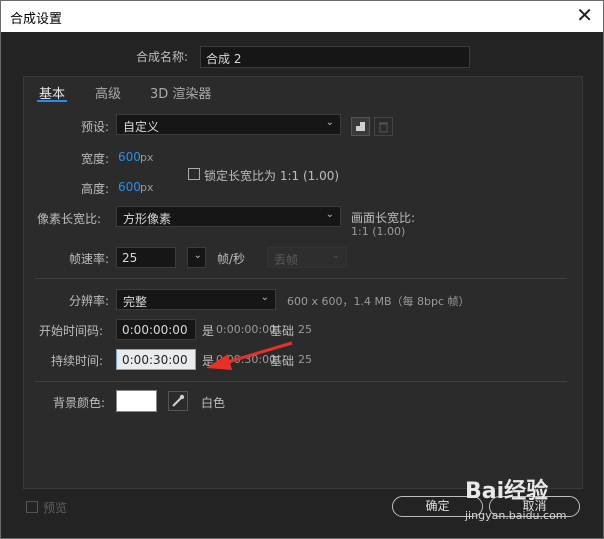  I want to click on preset-select: 自定义 ⌄, so click(228, 124).